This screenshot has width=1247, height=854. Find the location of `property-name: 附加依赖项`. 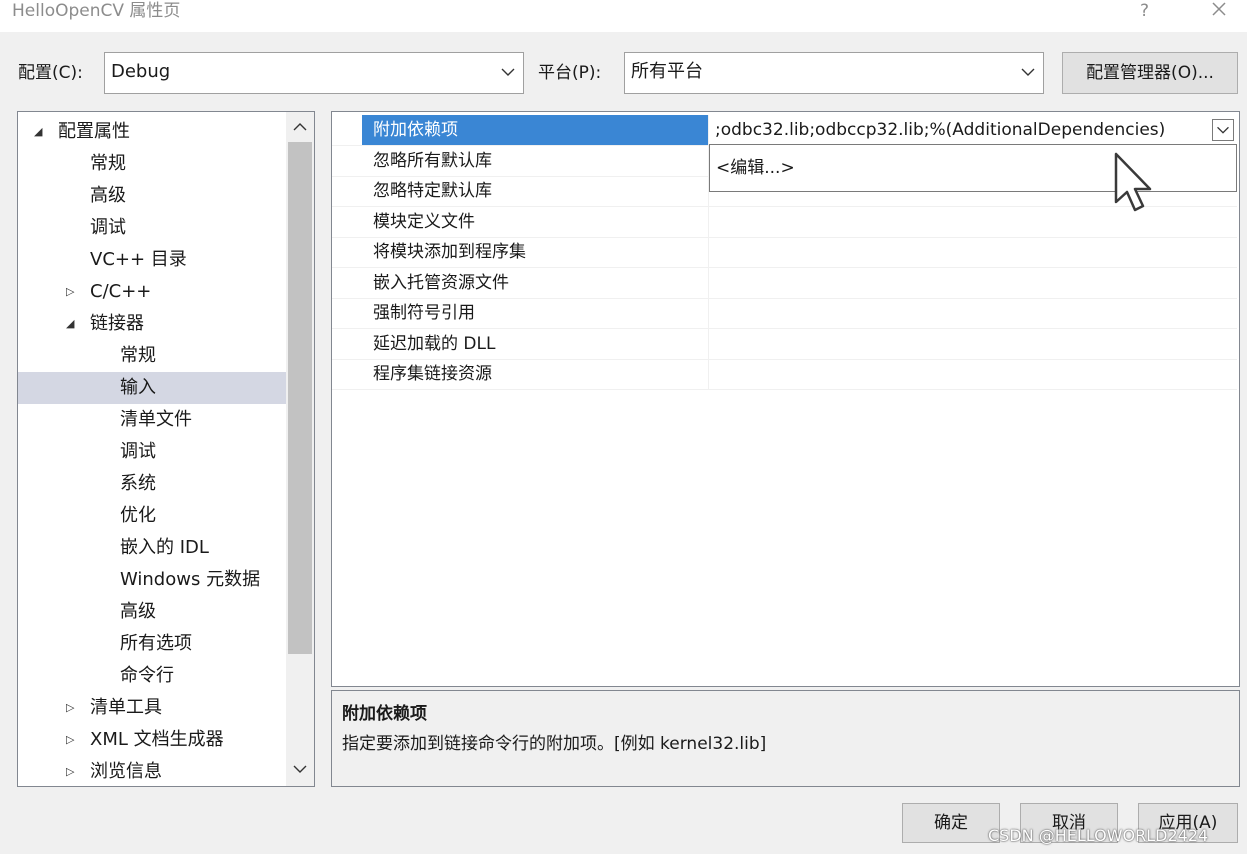

property-name: 附加依赖项 is located at coordinates (535, 130).